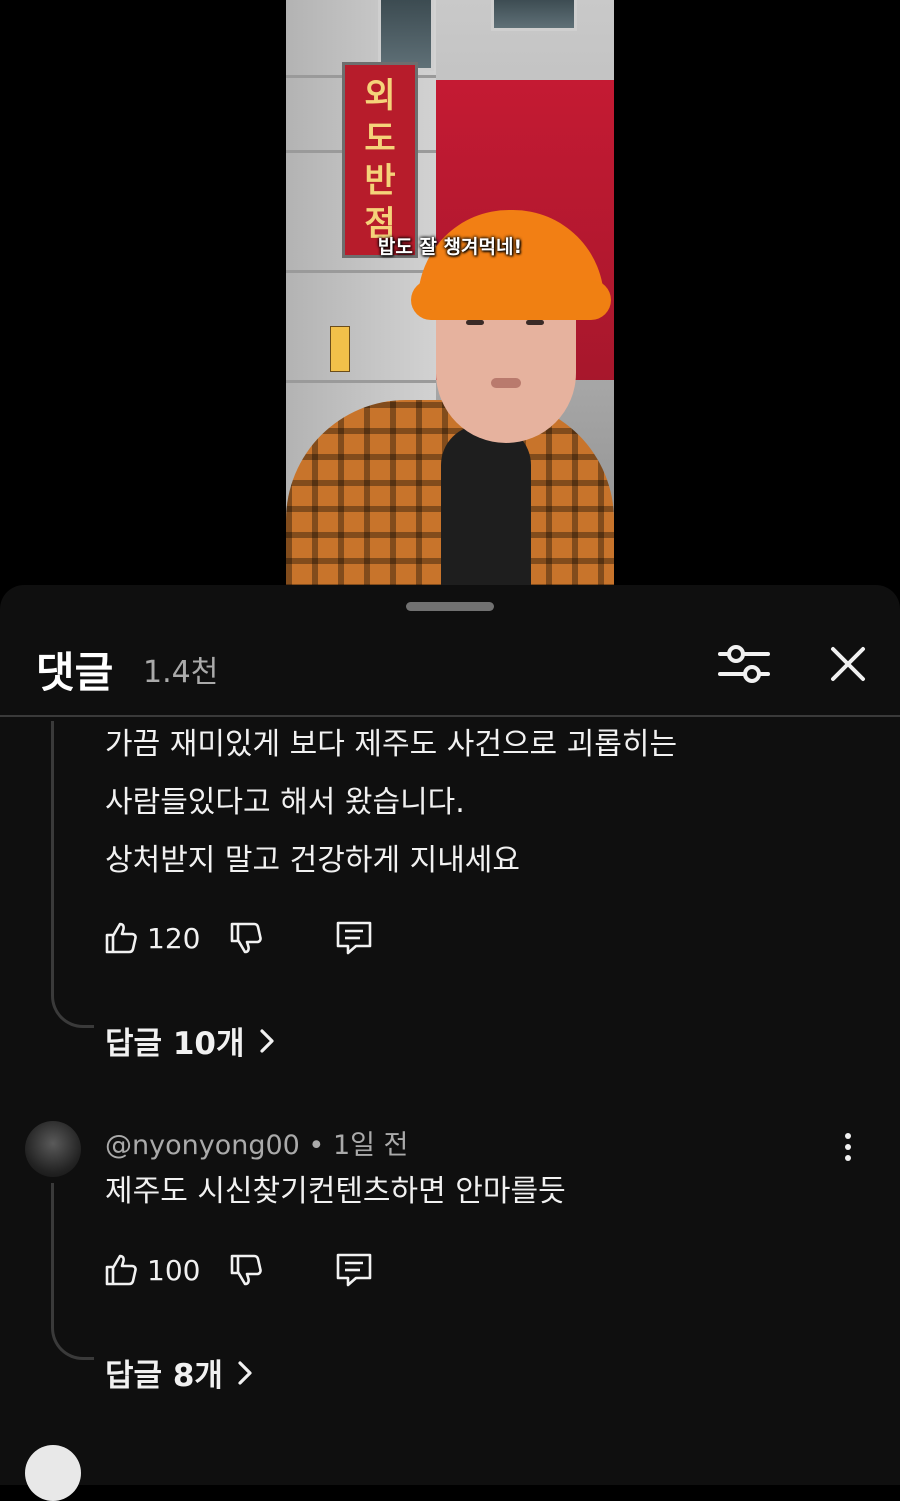 Image resolution: width=900 pixels, height=1501 pixels. Describe the element at coordinates (450, 670) in the screenshot. I see `comments-header: 댓글 1.4천` at that location.